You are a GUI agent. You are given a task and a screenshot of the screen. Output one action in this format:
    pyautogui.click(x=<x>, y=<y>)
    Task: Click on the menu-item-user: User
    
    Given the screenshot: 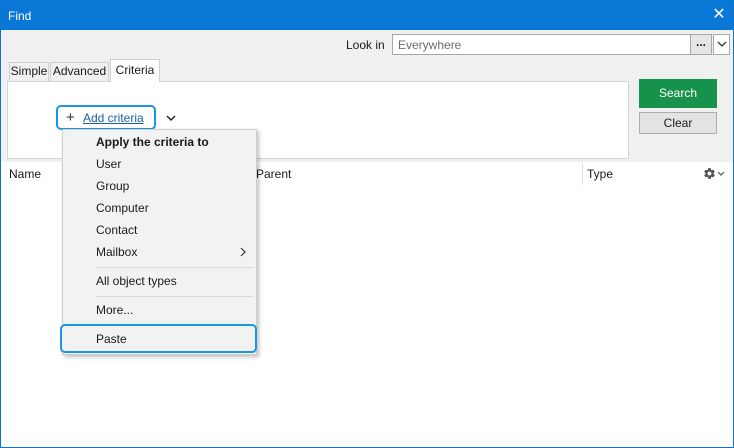 What is the action you would take?
    pyautogui.click(x=159, y=164)
    